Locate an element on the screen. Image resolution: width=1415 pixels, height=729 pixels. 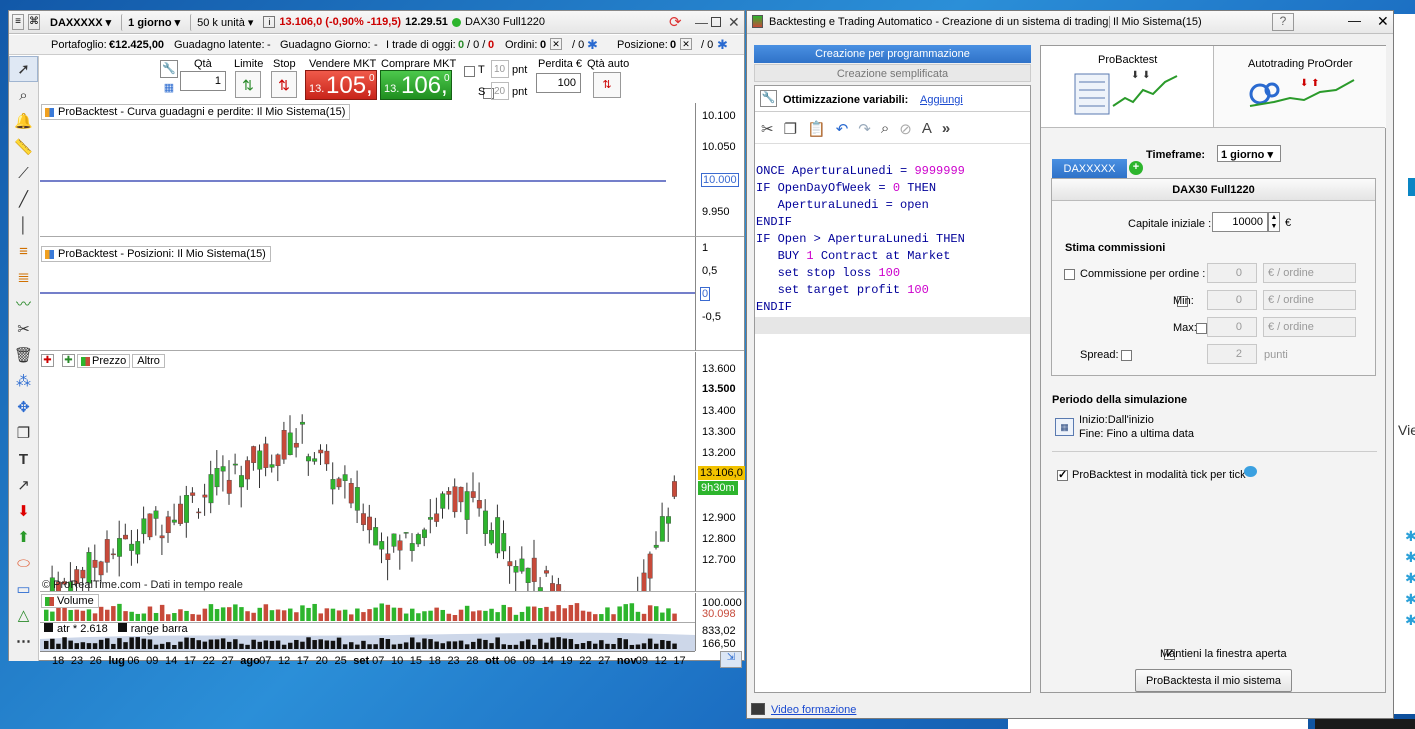
max-checkbox is located at coordinates (1202, 328).